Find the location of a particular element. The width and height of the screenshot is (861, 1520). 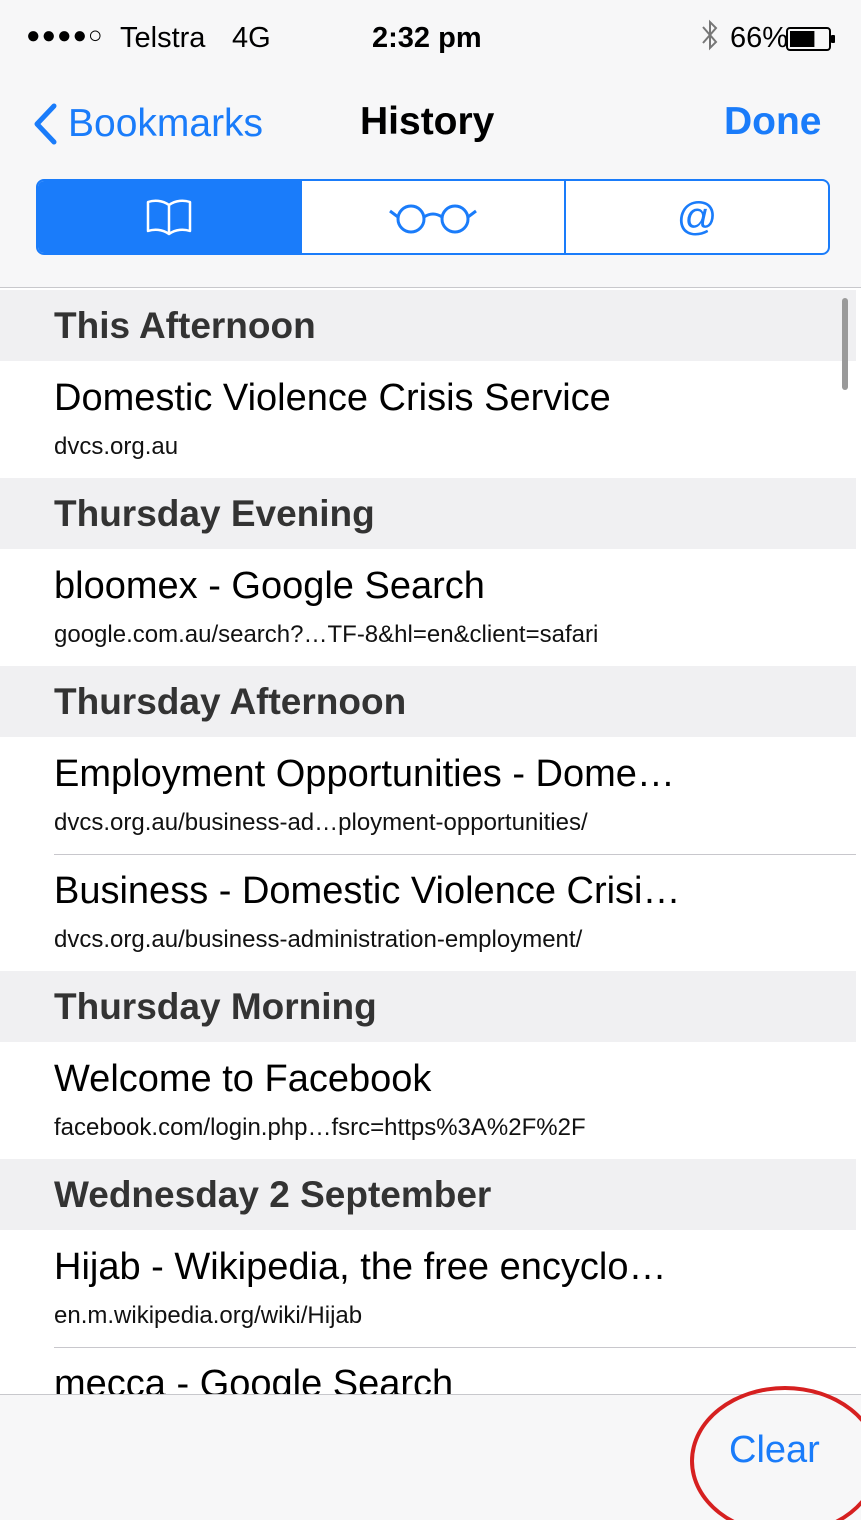

done-button: Done is located at coordinates (773, 122).